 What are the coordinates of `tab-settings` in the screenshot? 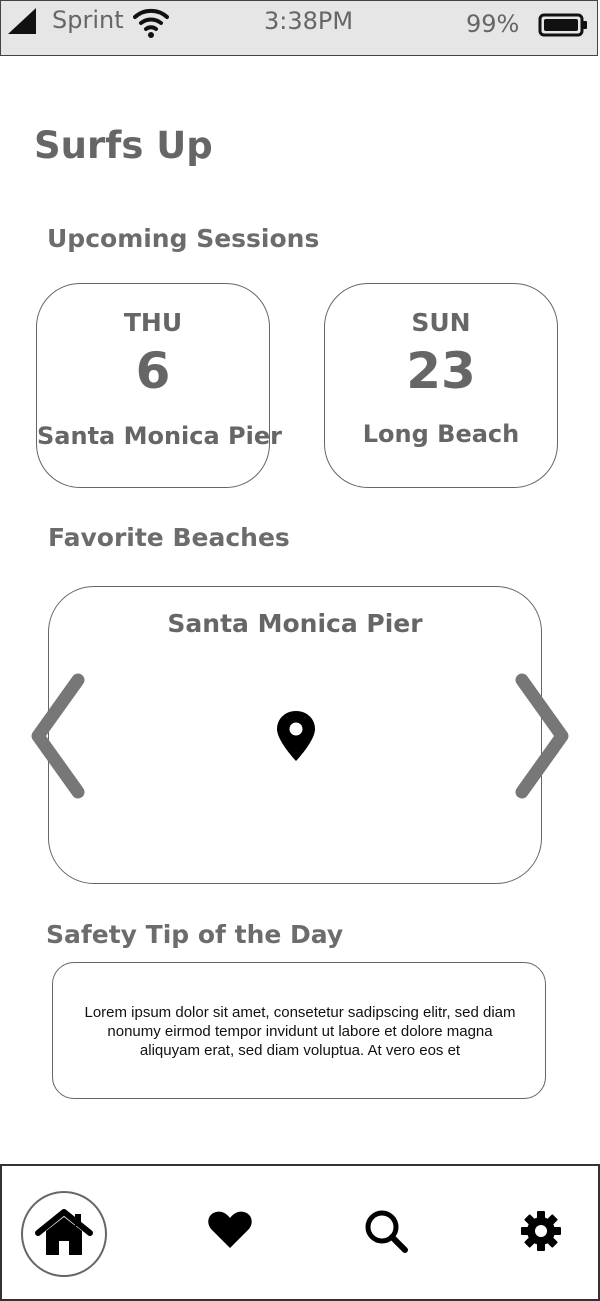 It's located at (541, 1231).